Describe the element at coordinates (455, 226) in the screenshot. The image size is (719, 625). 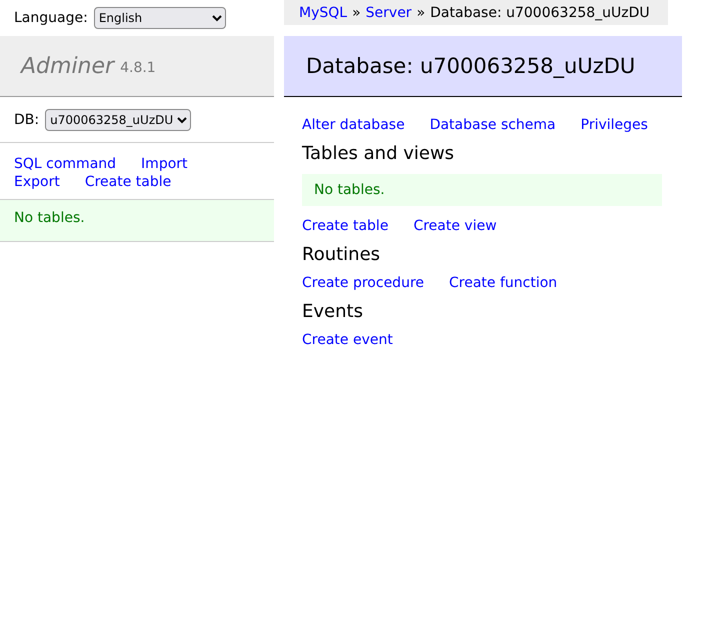
I see `create-link: Create view` at that location.